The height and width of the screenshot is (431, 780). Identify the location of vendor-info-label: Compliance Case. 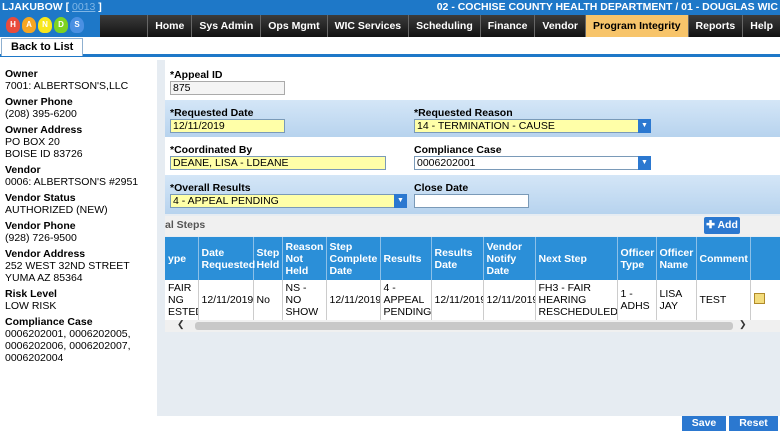
(49, 322).